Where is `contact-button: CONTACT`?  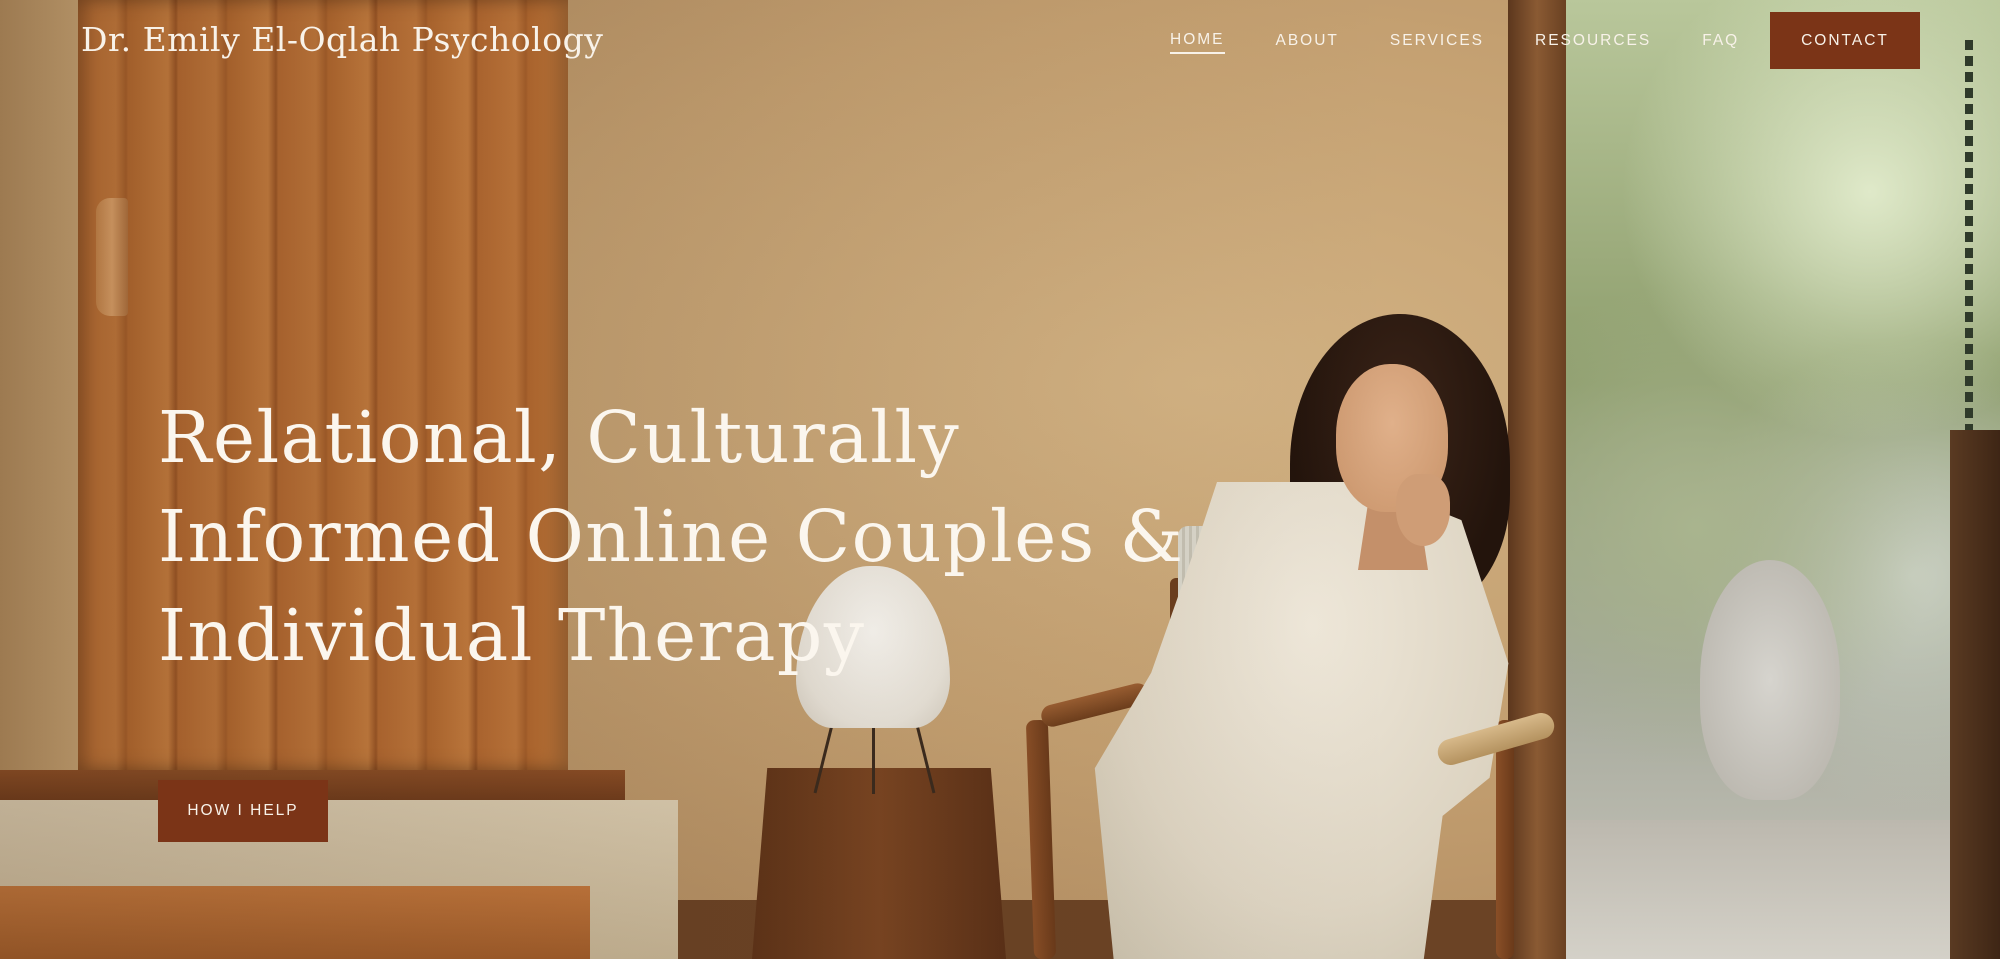 contact-button: CONTACT is located at coordinates (1845, 40).